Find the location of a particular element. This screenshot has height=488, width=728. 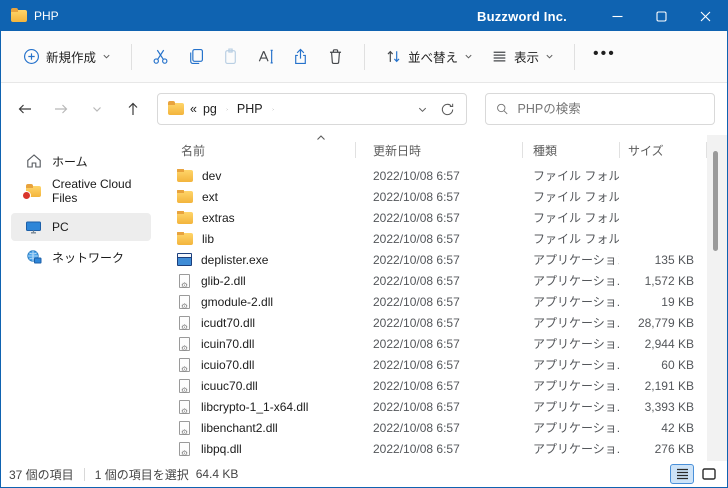

copy-icon is located at coordinates (197, 56).